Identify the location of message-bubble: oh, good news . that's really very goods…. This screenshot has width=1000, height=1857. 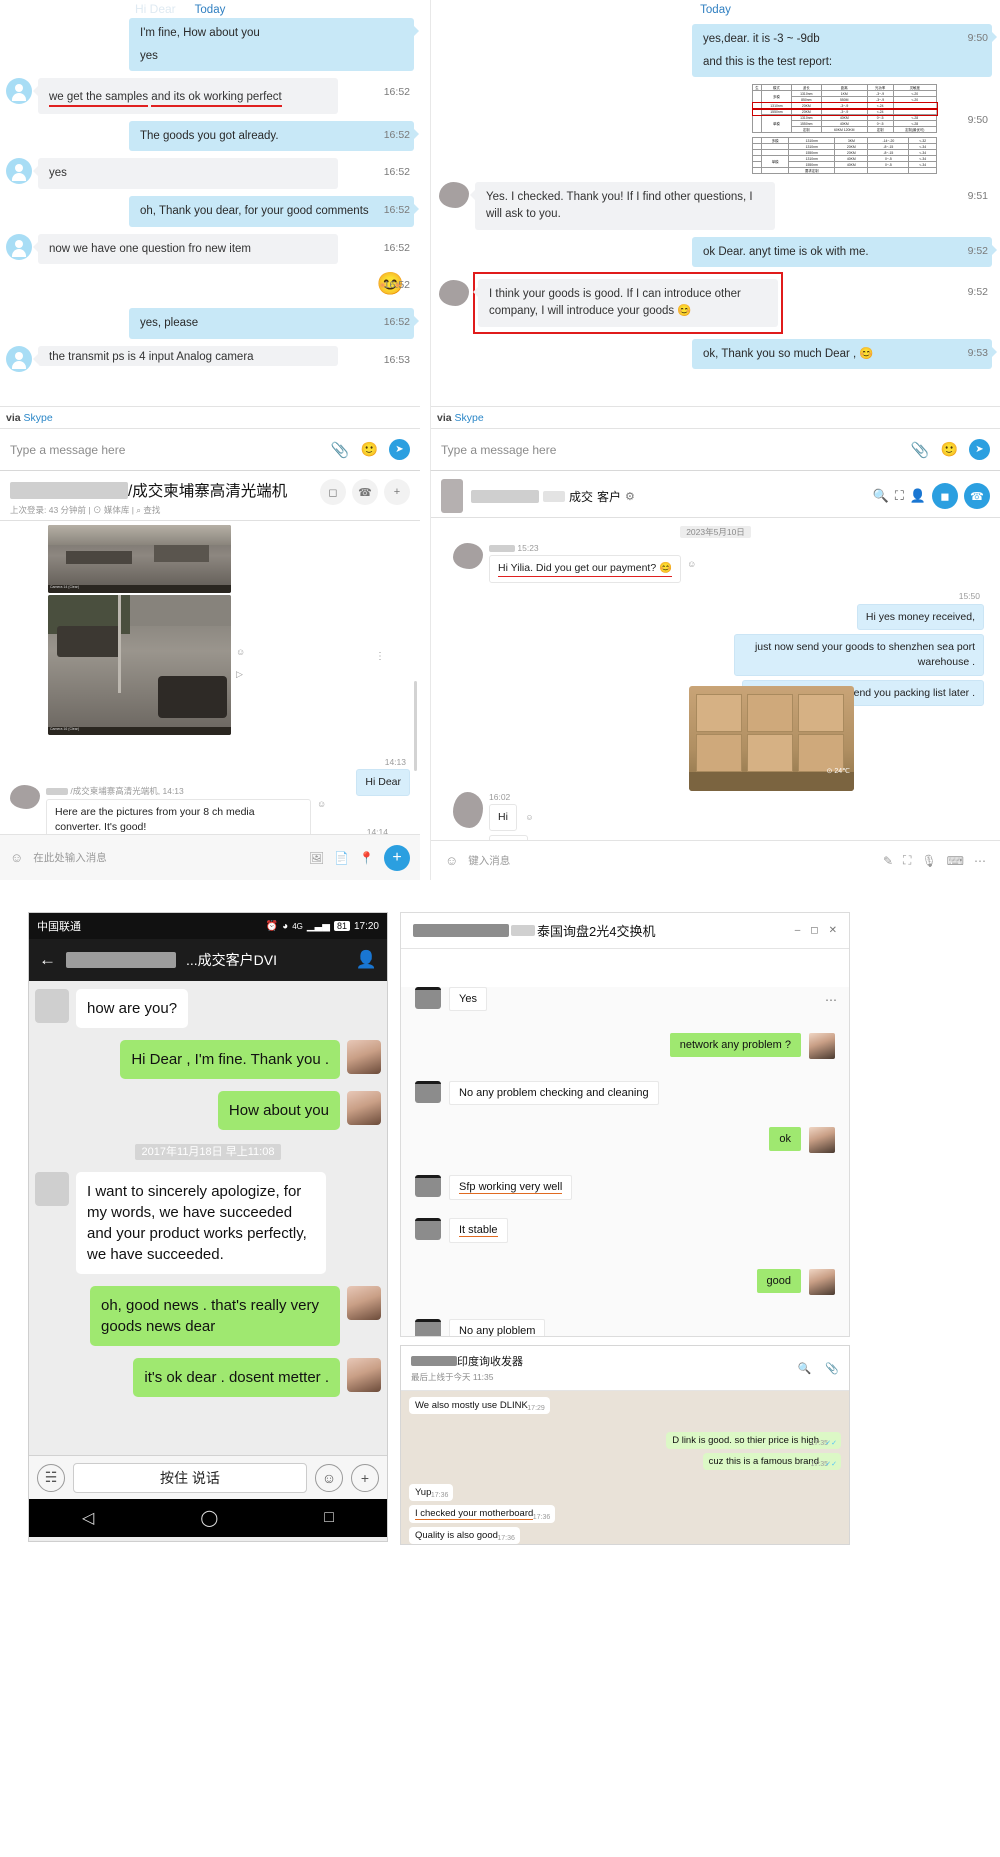
(215, 1316).